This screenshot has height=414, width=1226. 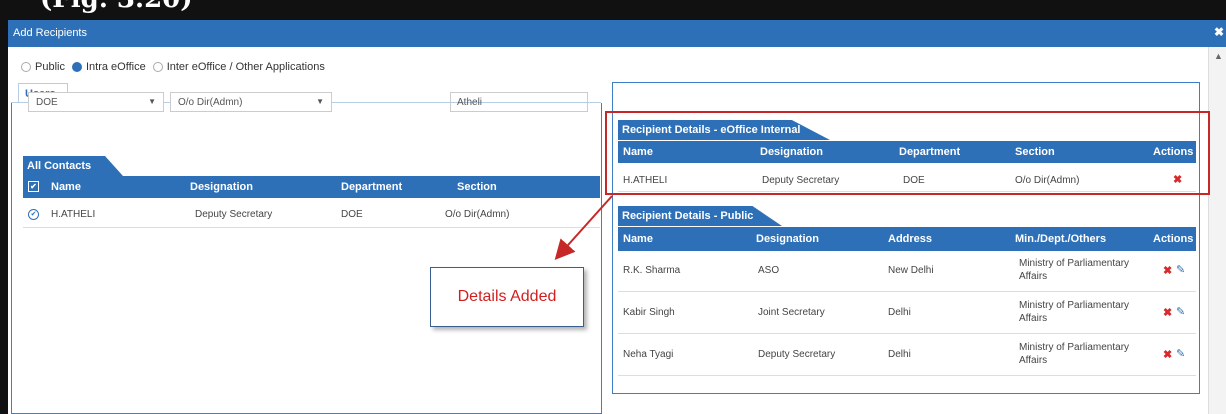 What do you see at coordinates (583, 227) in the screenshot?
I see `annotation-arrow` at bounding box center [583, 227].